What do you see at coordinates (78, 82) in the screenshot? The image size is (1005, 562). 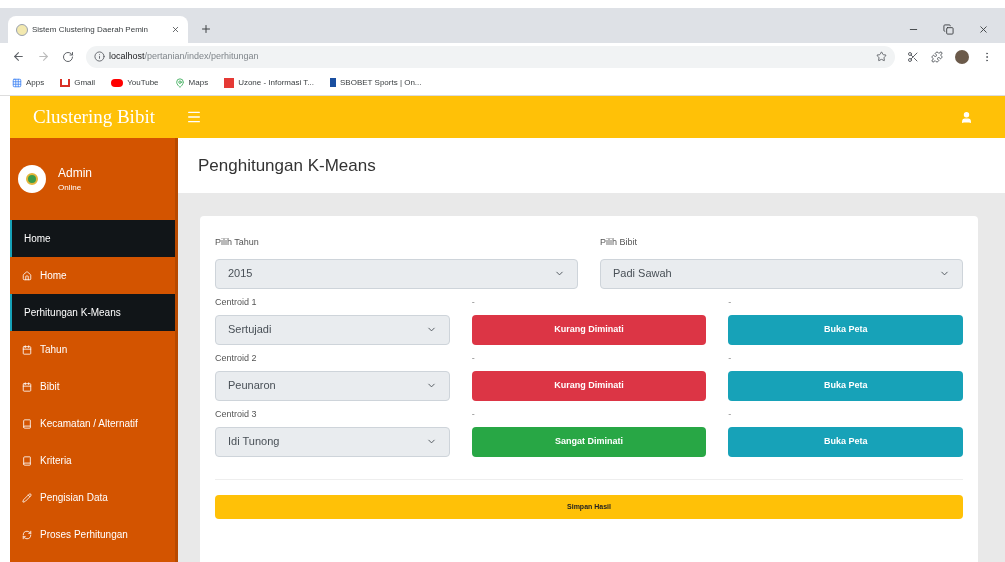 I see `bookmark: Gmail` at bounding box center [78, 82].